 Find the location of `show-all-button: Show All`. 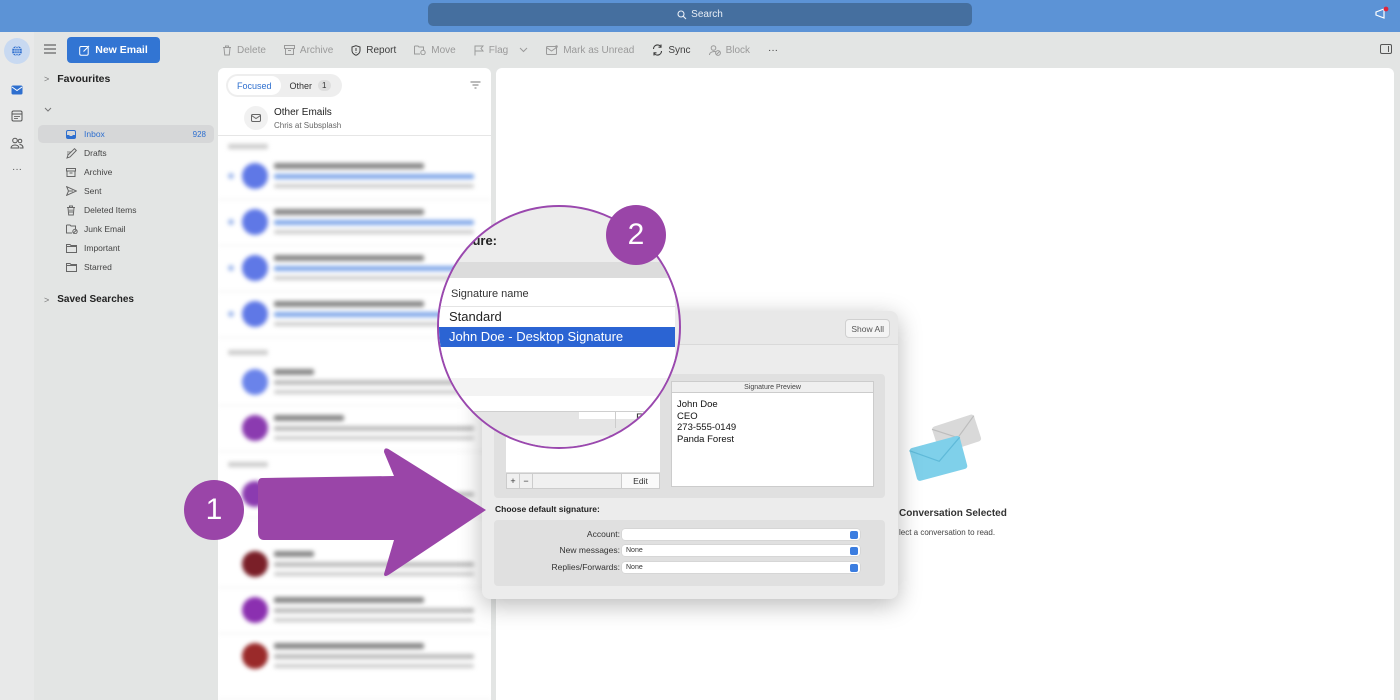

show-all-button: Show All is located at coordinates (867, 328).